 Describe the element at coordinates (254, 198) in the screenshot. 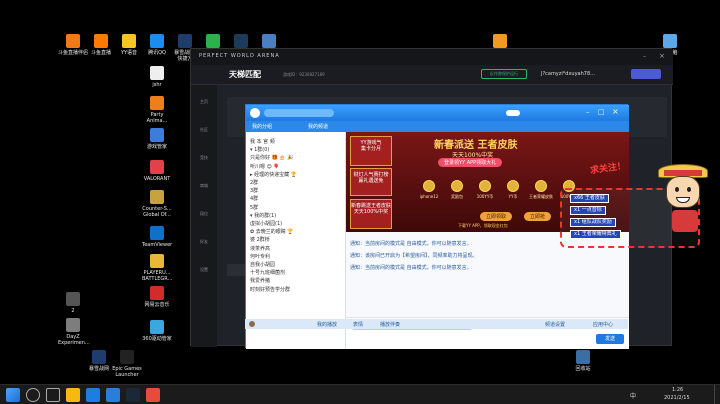

I see `channel-tree-item: 4群` at that location.